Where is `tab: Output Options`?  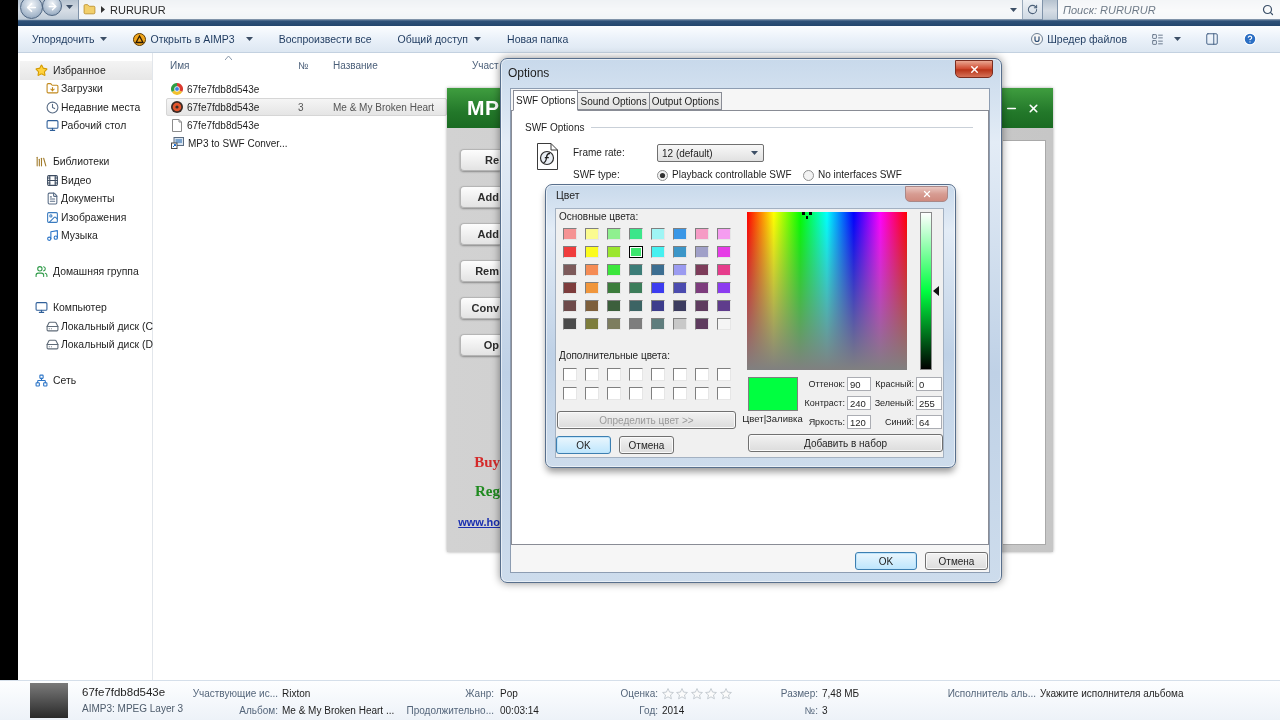
tab: Output Options is located at coordinates (685, 101).